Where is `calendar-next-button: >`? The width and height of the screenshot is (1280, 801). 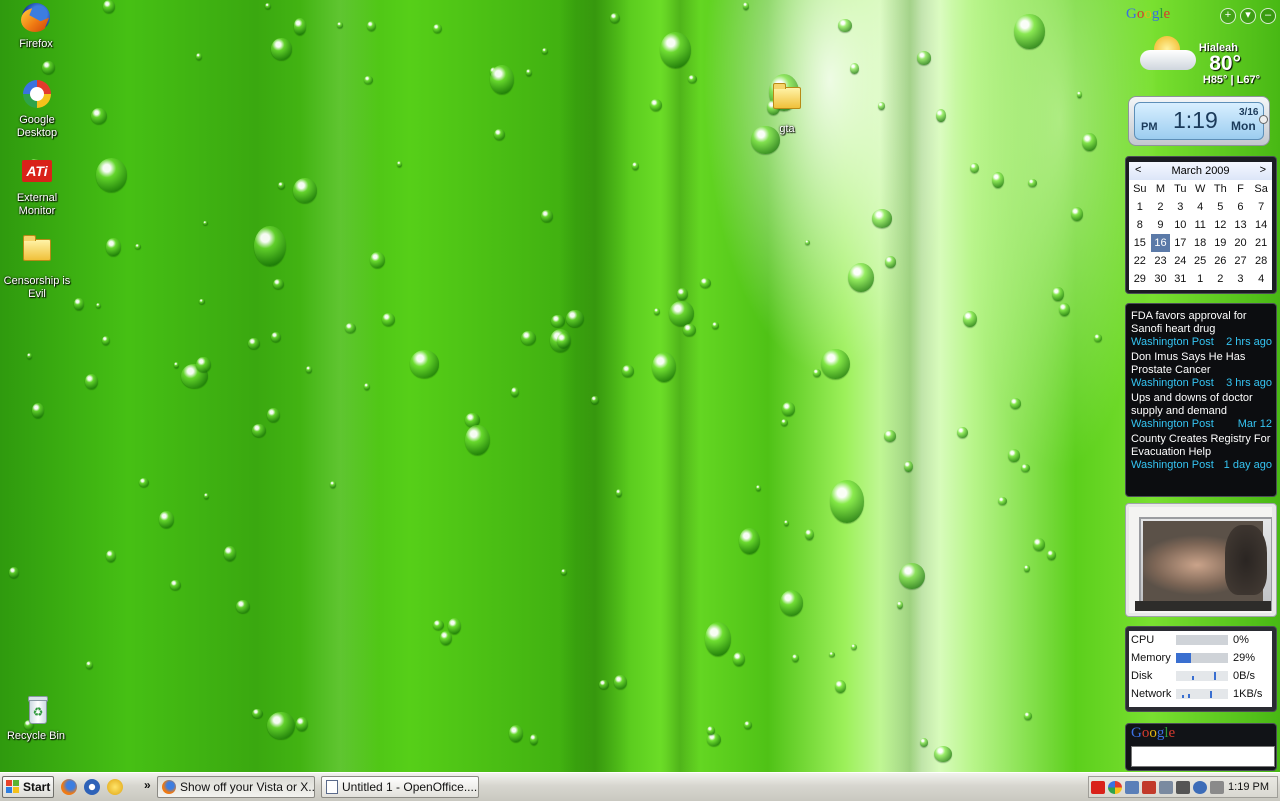
calendar-next-button: > is located at coordinates (1263, 170).